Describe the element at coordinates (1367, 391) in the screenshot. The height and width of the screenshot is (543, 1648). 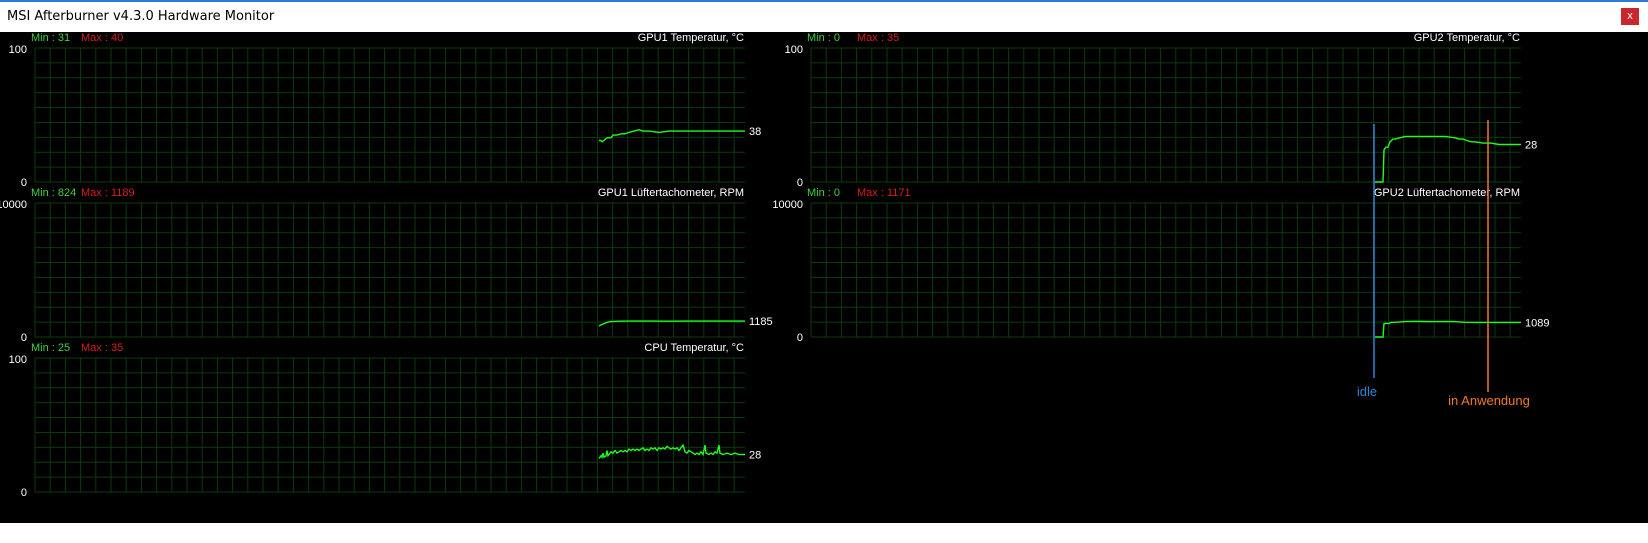
I see `idle-annotation: idle` at that location.